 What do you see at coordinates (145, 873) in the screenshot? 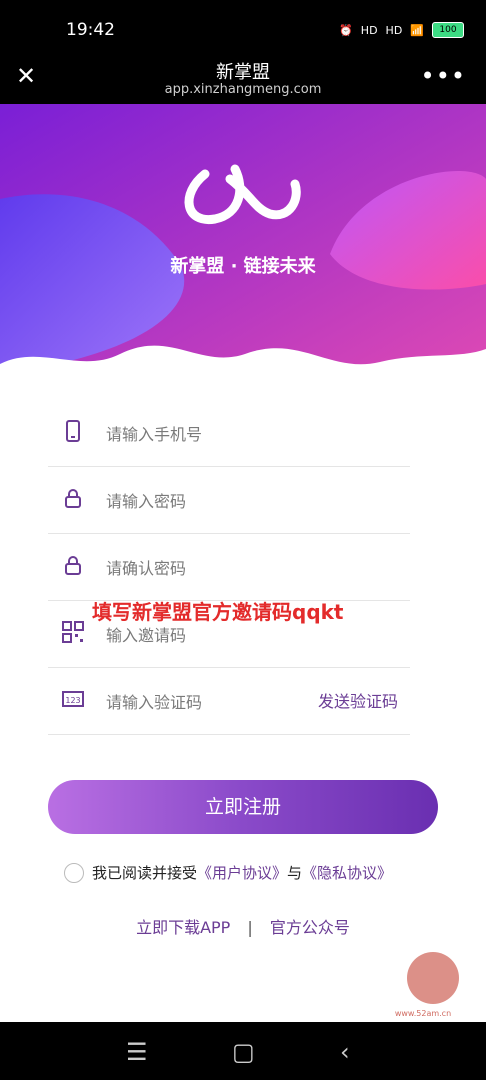
I see `agreement-prefix: 我已阅读并接受` at bounding box center [145, 873].